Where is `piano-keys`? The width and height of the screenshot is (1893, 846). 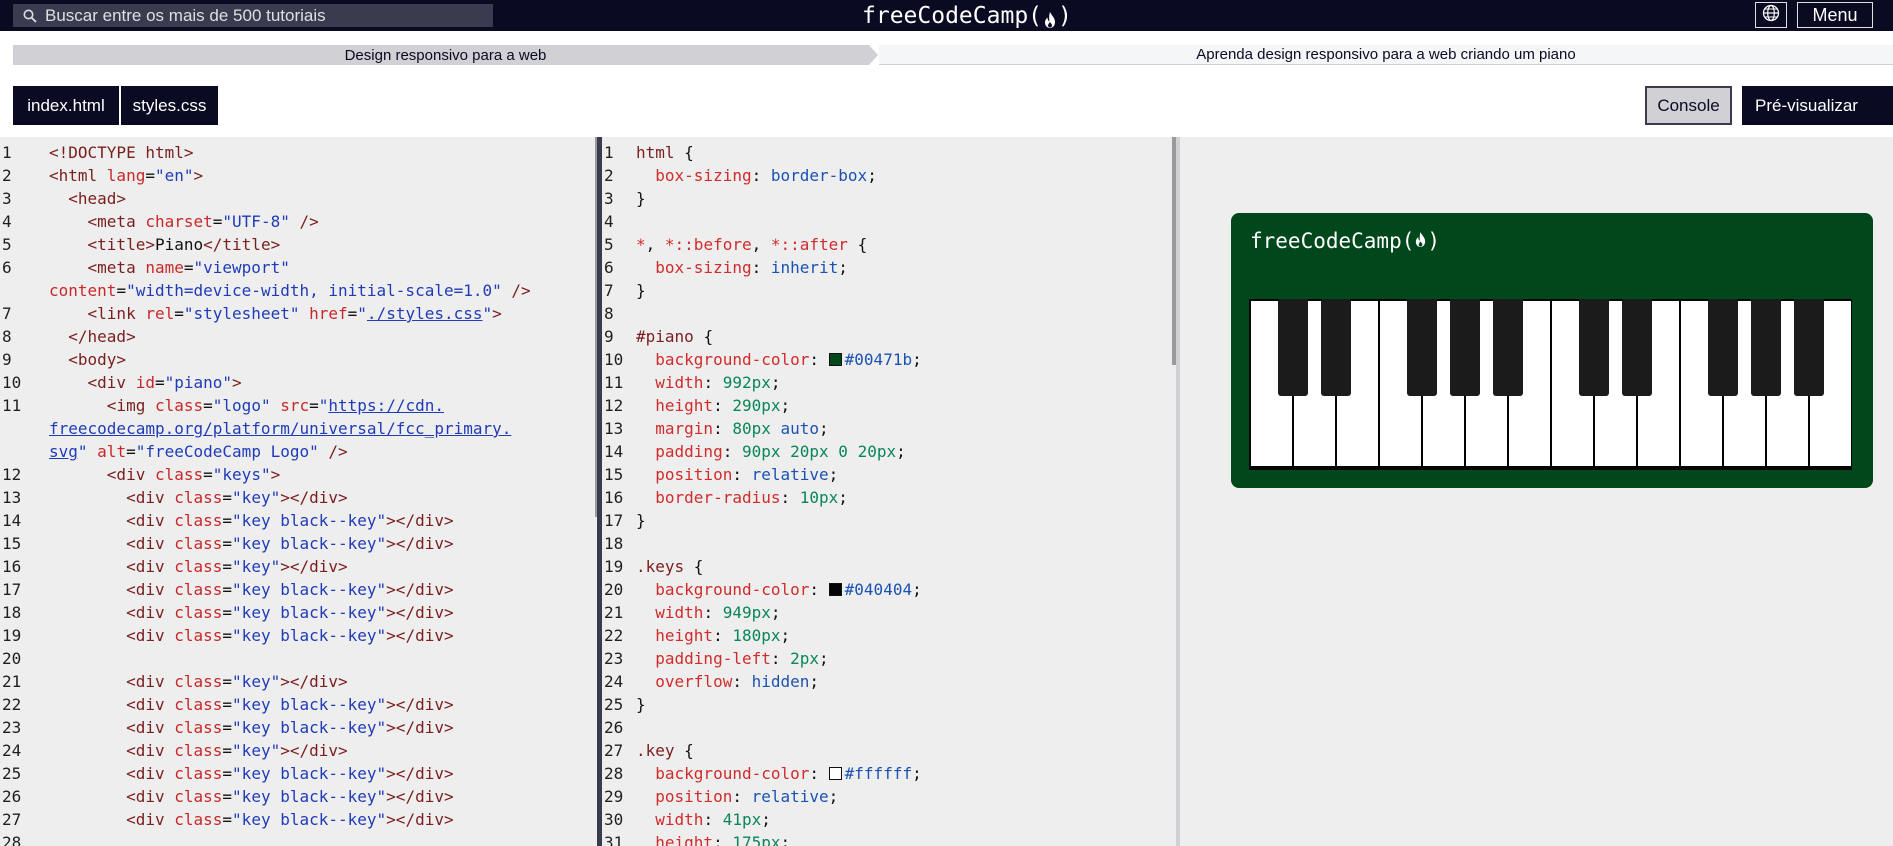
piano-keys is located at coordinates (1550, 384).